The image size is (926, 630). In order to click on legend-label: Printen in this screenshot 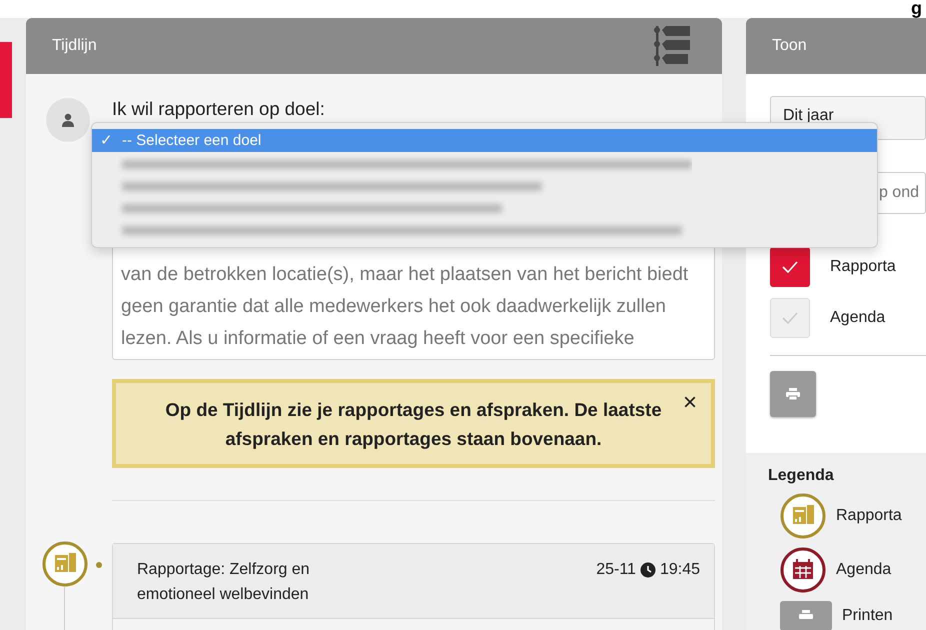, I will do `click(867, 616)`.